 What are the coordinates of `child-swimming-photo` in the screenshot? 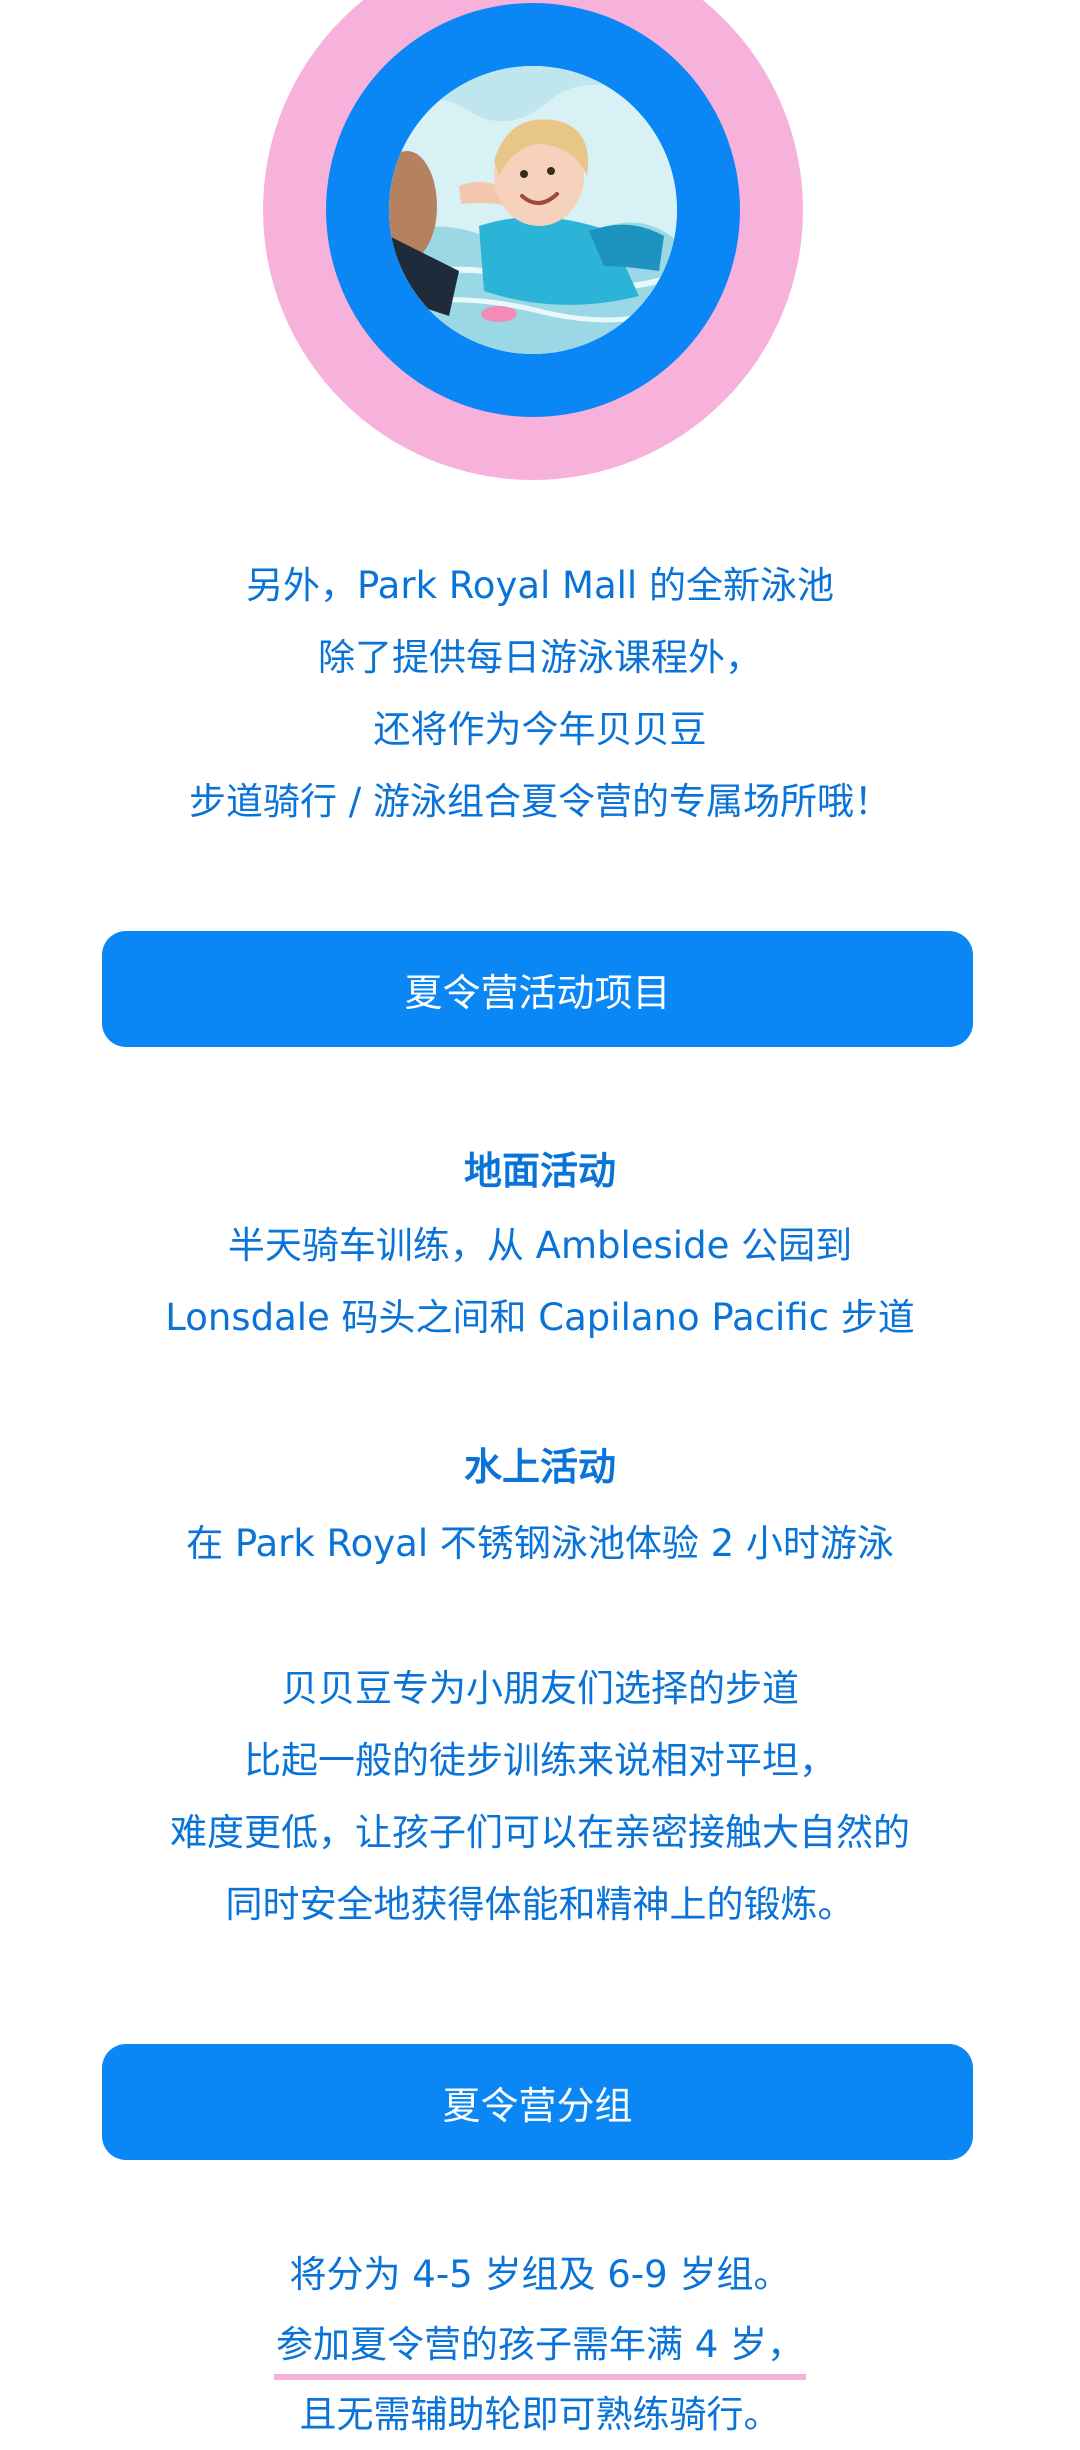 It's located at (533, 210).